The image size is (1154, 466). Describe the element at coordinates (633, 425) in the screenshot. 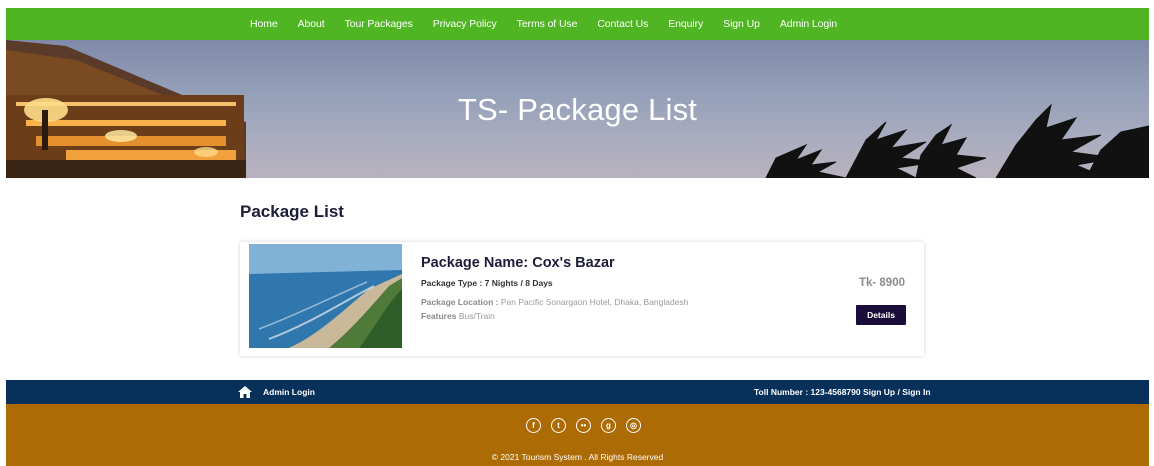

I see `dribbble-icon: ◎` at that location.